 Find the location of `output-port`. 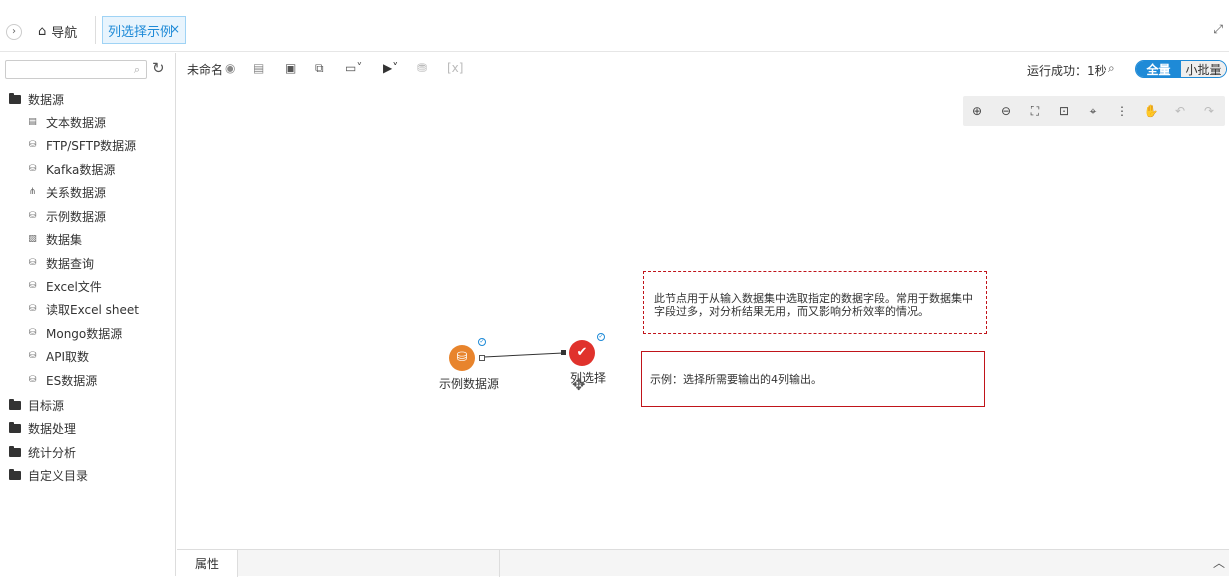

output-port is located at coordinates (482, 358).